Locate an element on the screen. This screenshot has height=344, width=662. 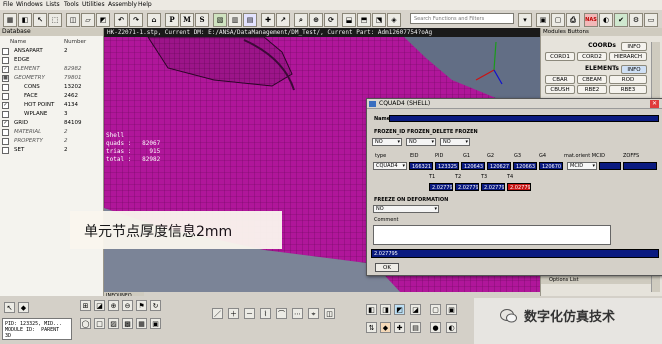
face-icon: ▨ is located at coordinates (113, 323).